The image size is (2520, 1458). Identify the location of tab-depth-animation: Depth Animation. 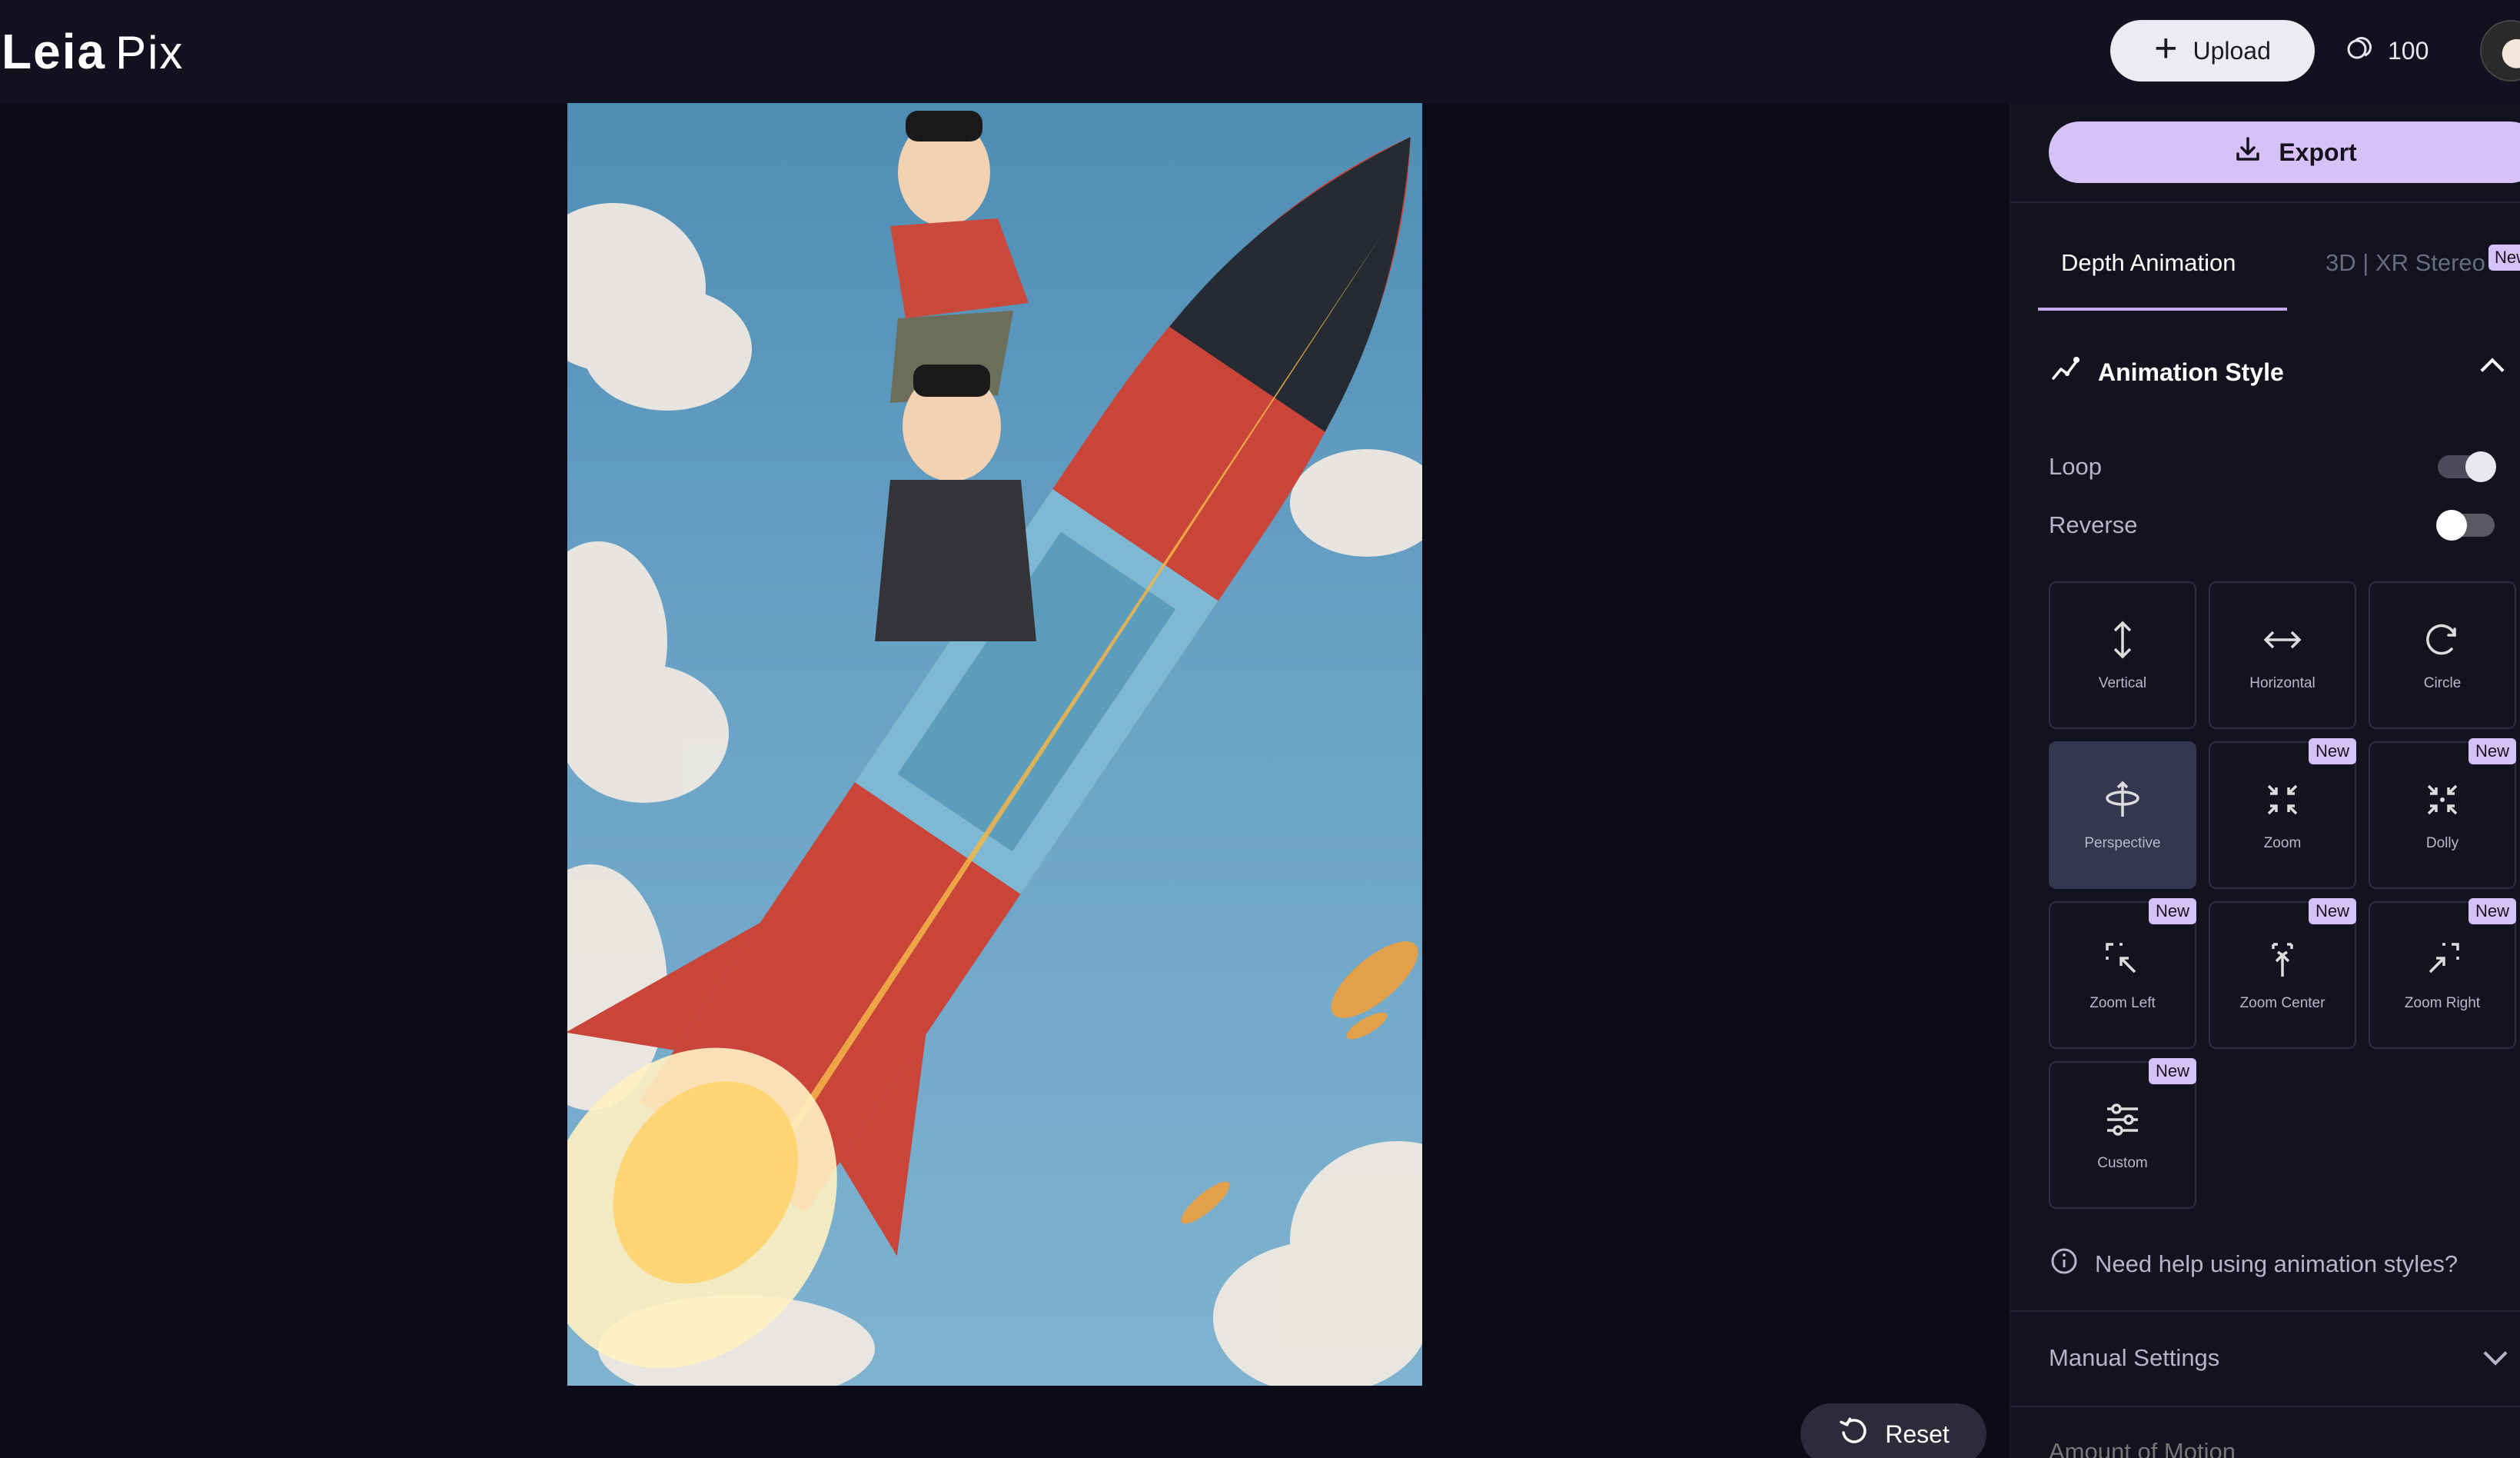
(2148, 263).